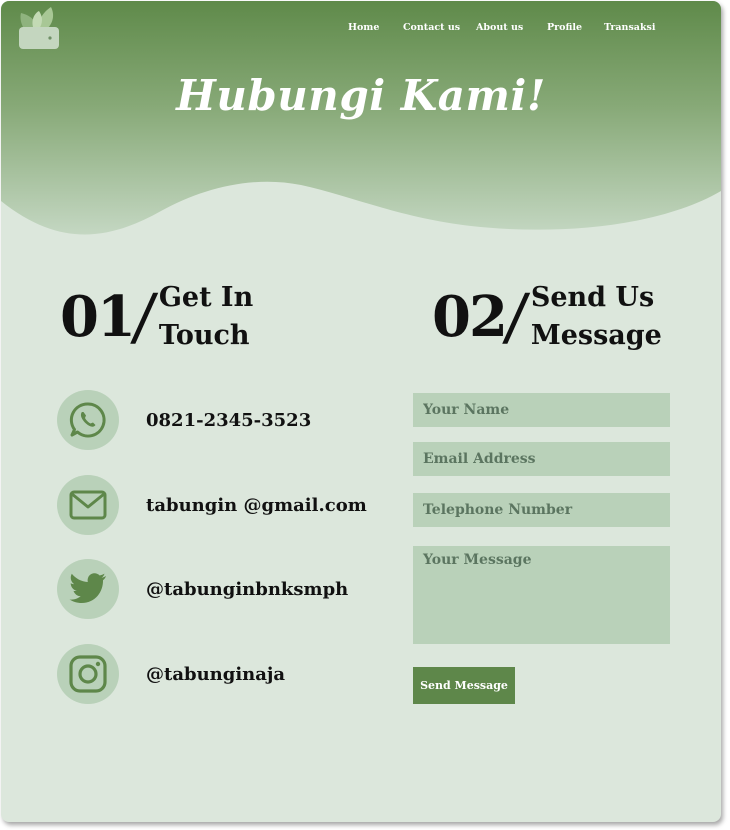 The width and height of the screenshot is (730, 830). Describe the element at coordinates (541, 510) in the screenshot. I see `phone-field` at that location.